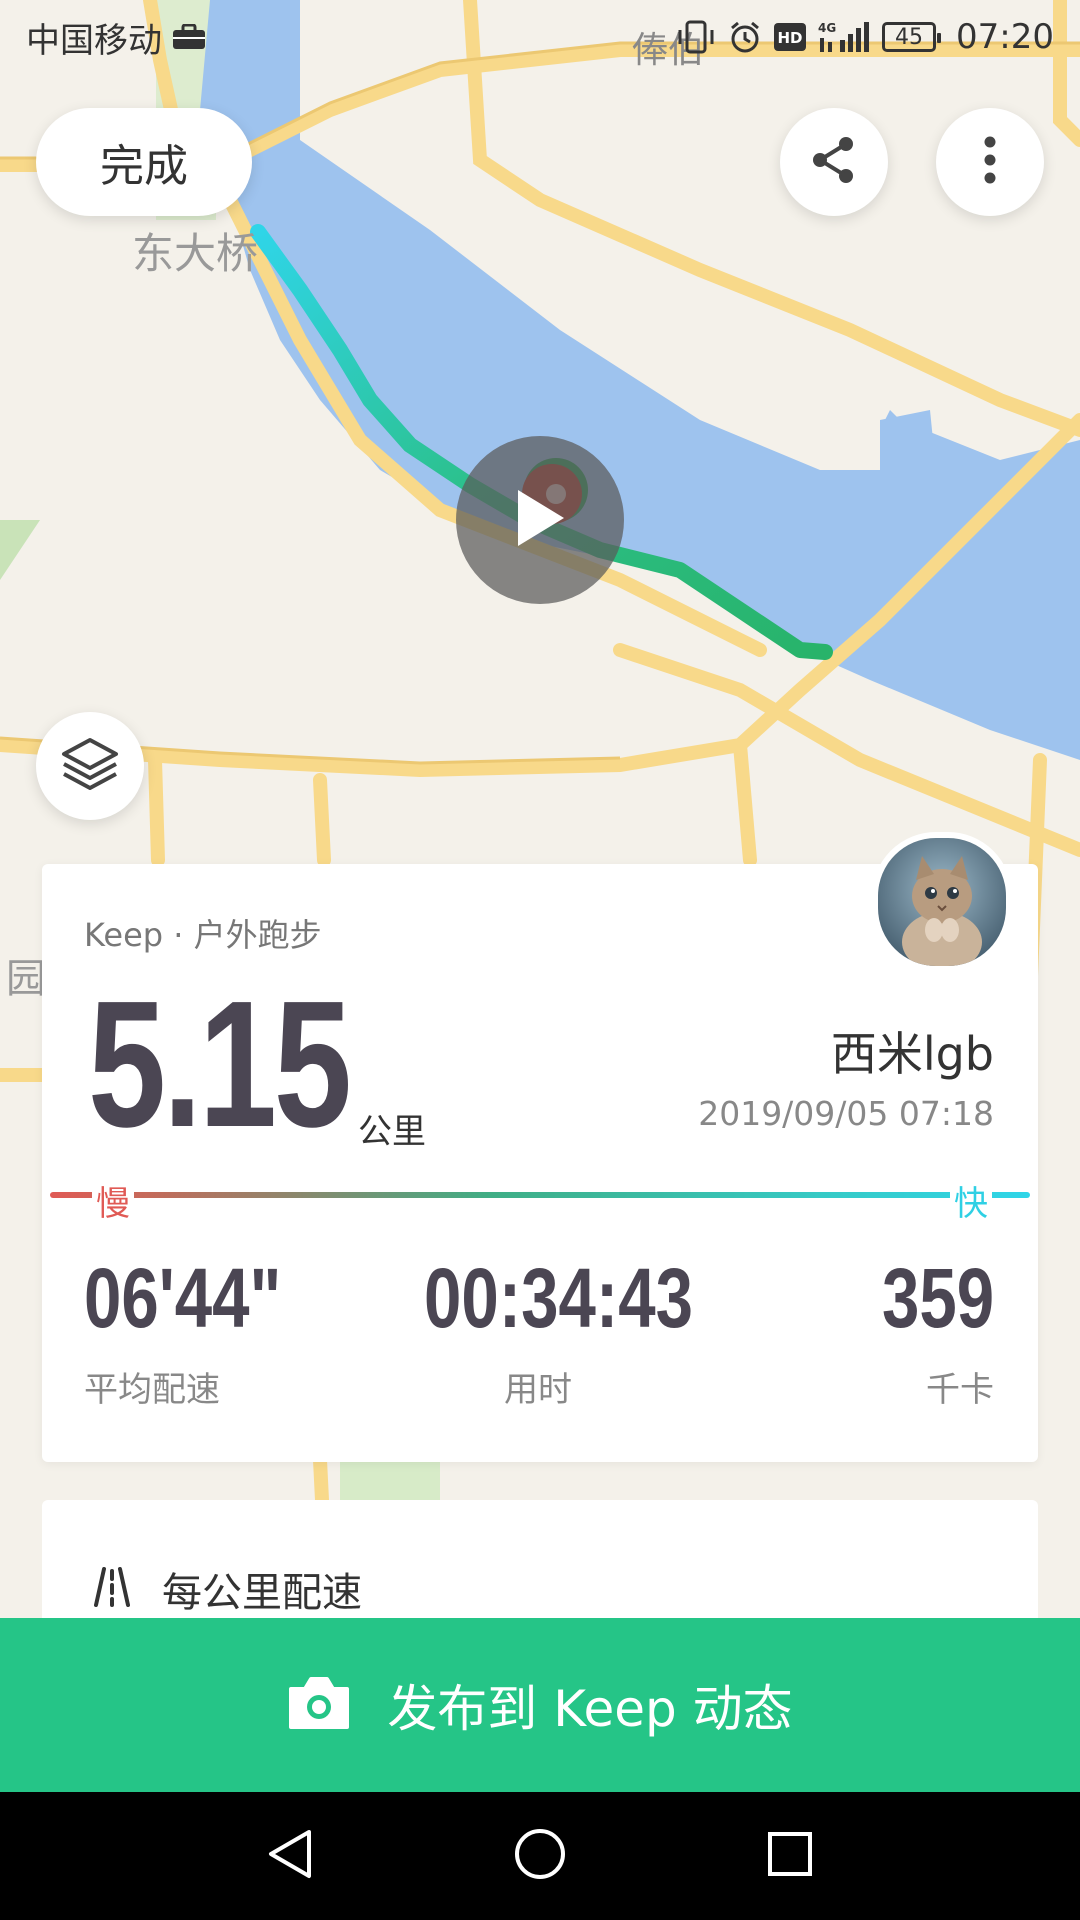 This screenshot has width=1080, height=1920. Describe the element at coordinates (26, 979) in the screenshot. I see `map-label-place-edge: 园` at that location.